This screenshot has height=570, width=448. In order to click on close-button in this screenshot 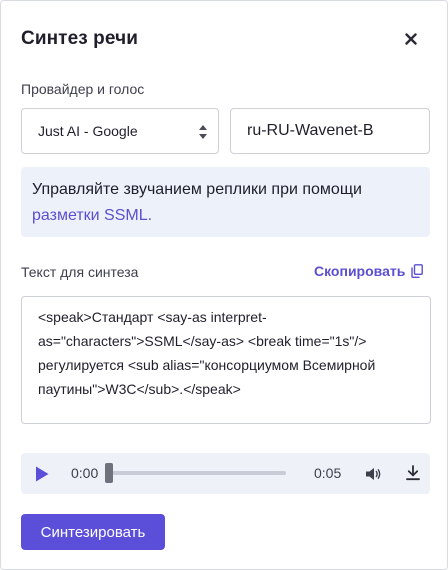, I will do `click(411, 39)`.